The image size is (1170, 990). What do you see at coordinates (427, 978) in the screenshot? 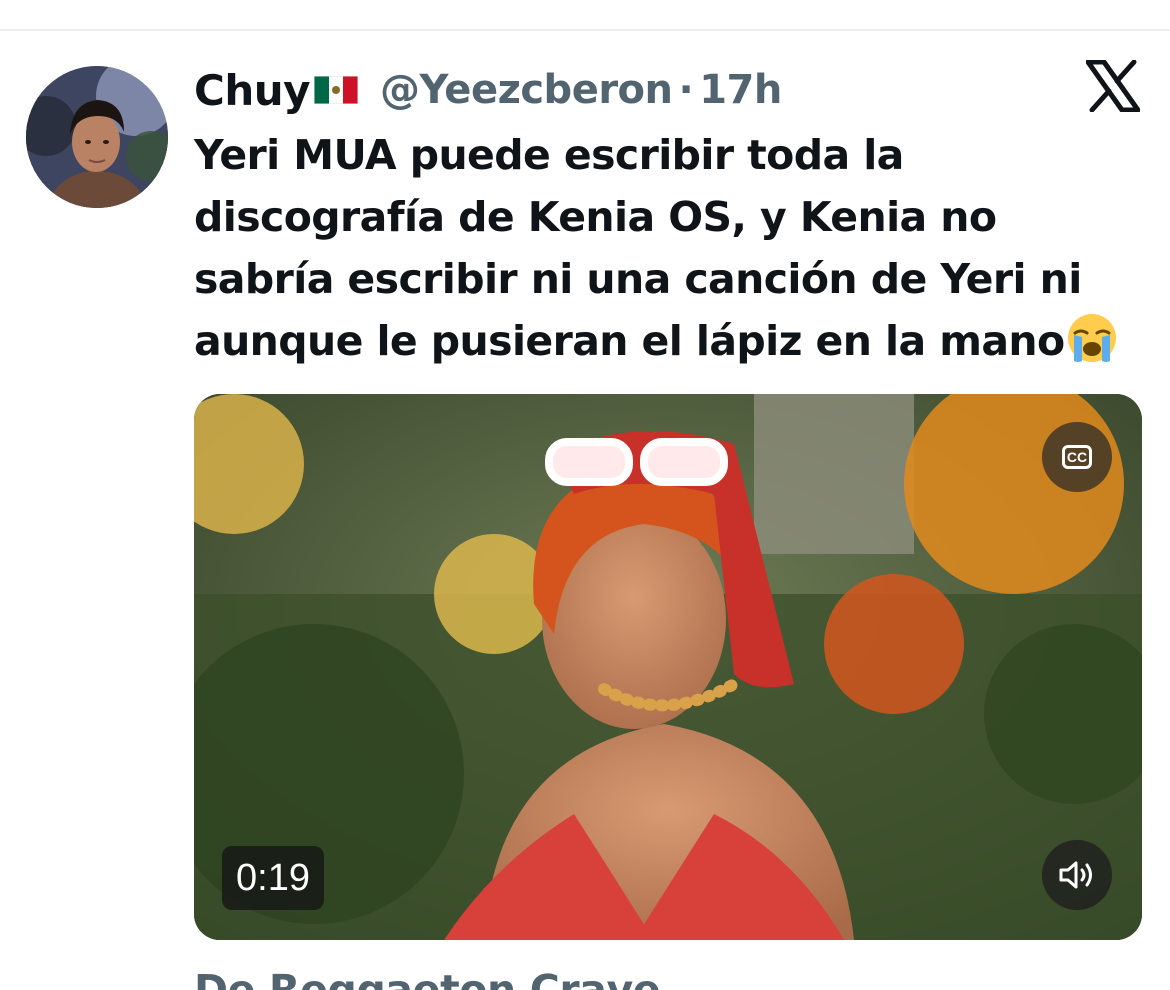
I see `video-source-attribution: De Reggaeton Crave` at bounding box center [427, 978].